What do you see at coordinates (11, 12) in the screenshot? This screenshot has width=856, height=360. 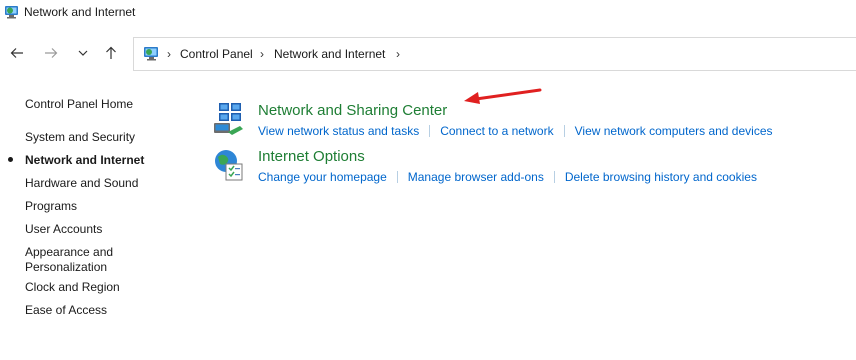 I see `network-internet-icon` at bounding box center [11, 12].